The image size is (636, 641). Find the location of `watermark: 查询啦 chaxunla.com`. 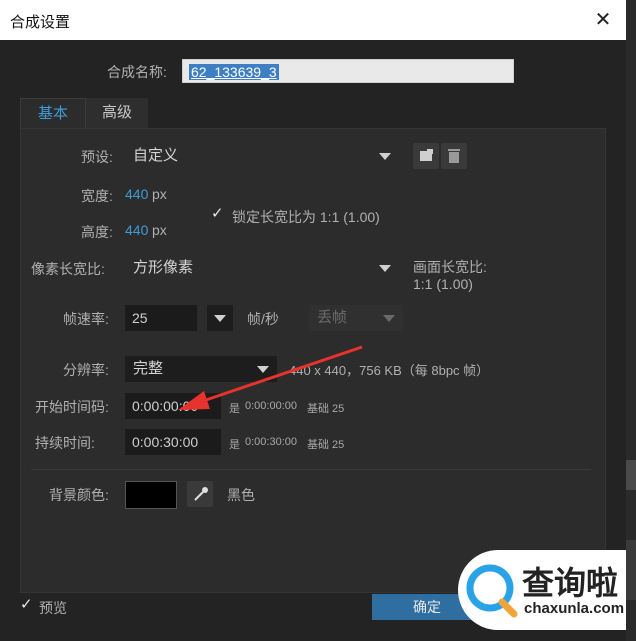

watermark: 查询啦 chaxunla.com is located at coordinates (542, 590).